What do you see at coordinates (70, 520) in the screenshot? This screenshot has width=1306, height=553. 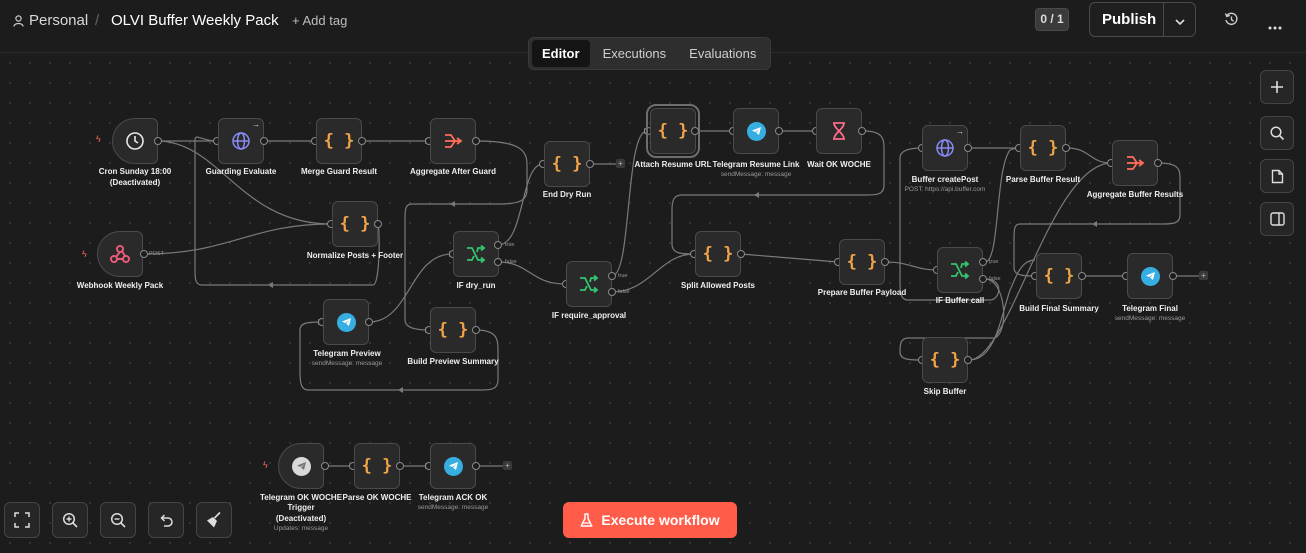 I see `zoom-in-button` at bounding box center [70, 520].